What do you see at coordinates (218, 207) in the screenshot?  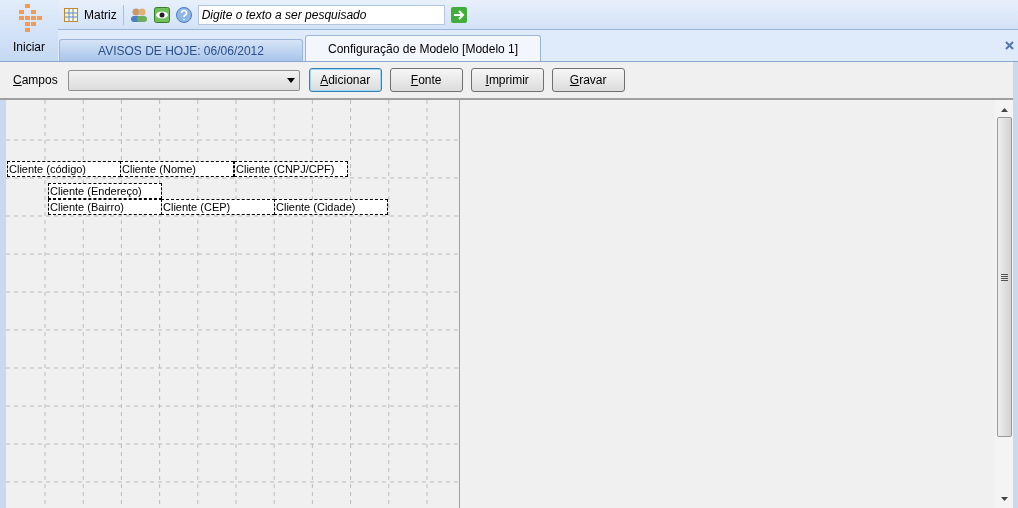 I see `field-label: Cliente (CEP)` at bounding box center [218, 207].